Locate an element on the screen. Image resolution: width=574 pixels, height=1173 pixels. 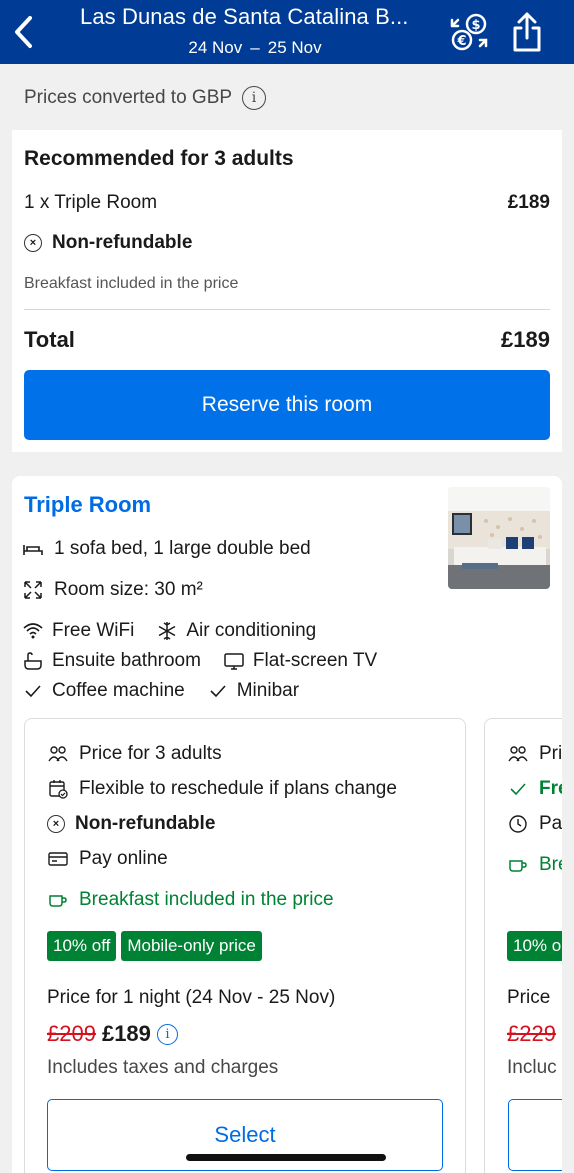
share-button is located at coordinates (527, 32).